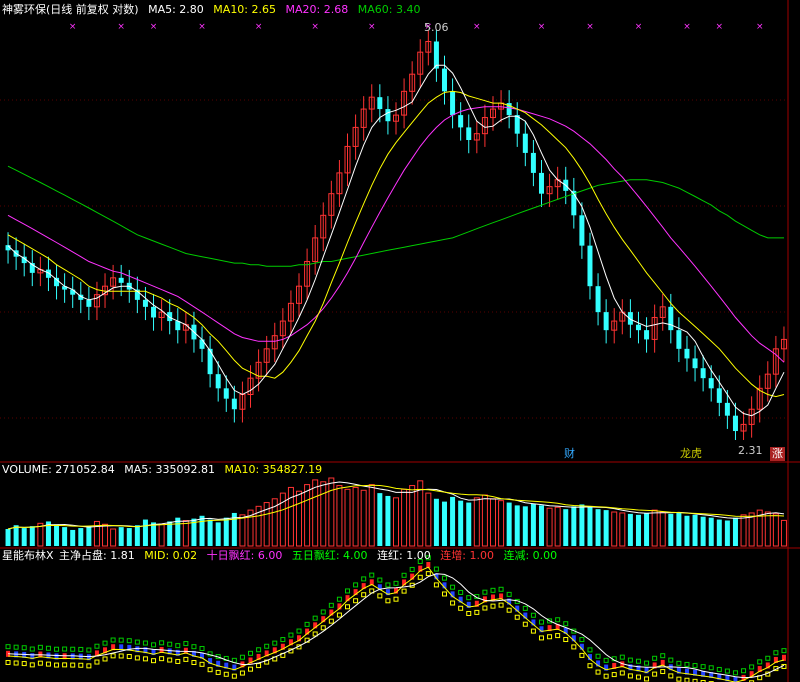 Image resolution: width=800 pixels, height=682 pixels. I want to click on volume-ma10-label: MA10: 354827.19, so click(273, 469).